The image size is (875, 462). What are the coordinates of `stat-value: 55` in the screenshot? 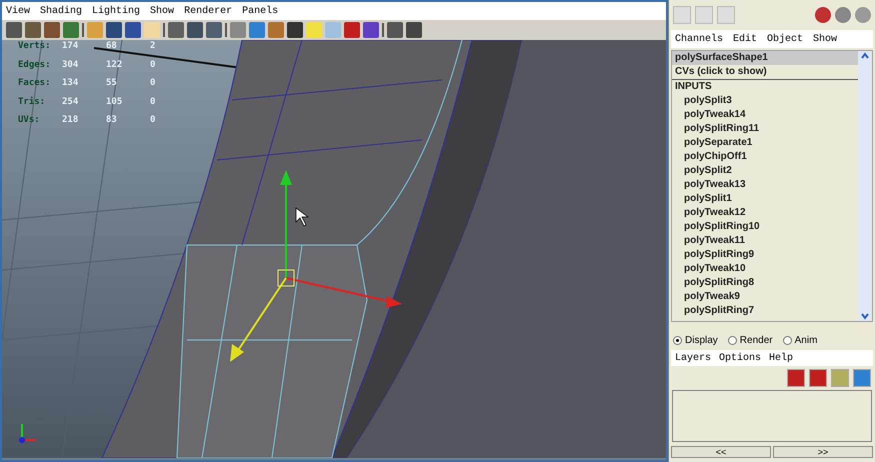 It's located at (112, 83).